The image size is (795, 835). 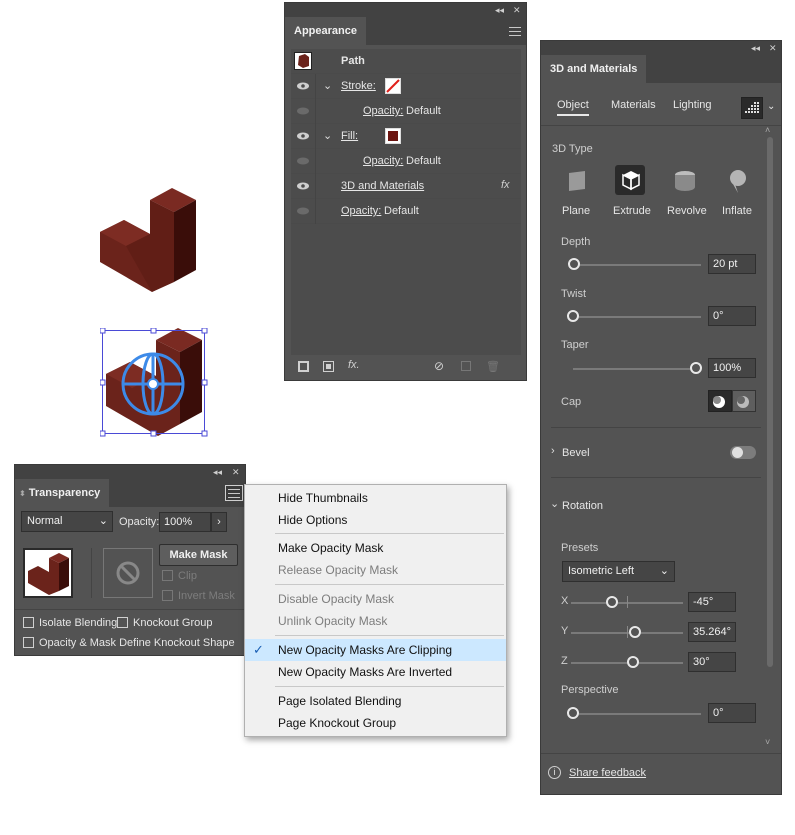 What do you see at coordinates (743, 452) in the screenshot?
I see `bevel-toggle` at bounding box center [743, 452].